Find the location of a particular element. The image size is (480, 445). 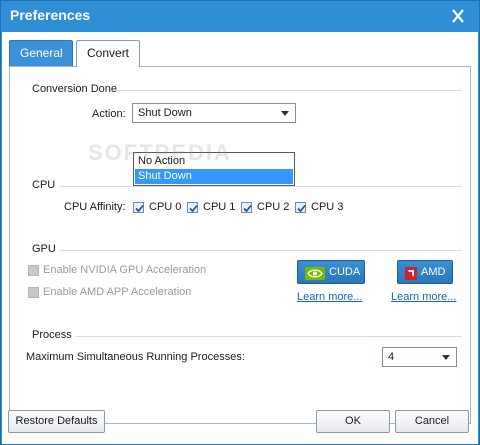

amd-button-label: AMD is located at coordinates (433, 272).